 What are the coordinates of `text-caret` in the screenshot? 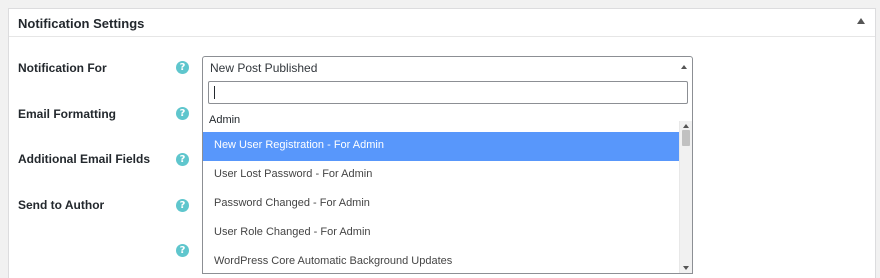 It's located at (214, 92).